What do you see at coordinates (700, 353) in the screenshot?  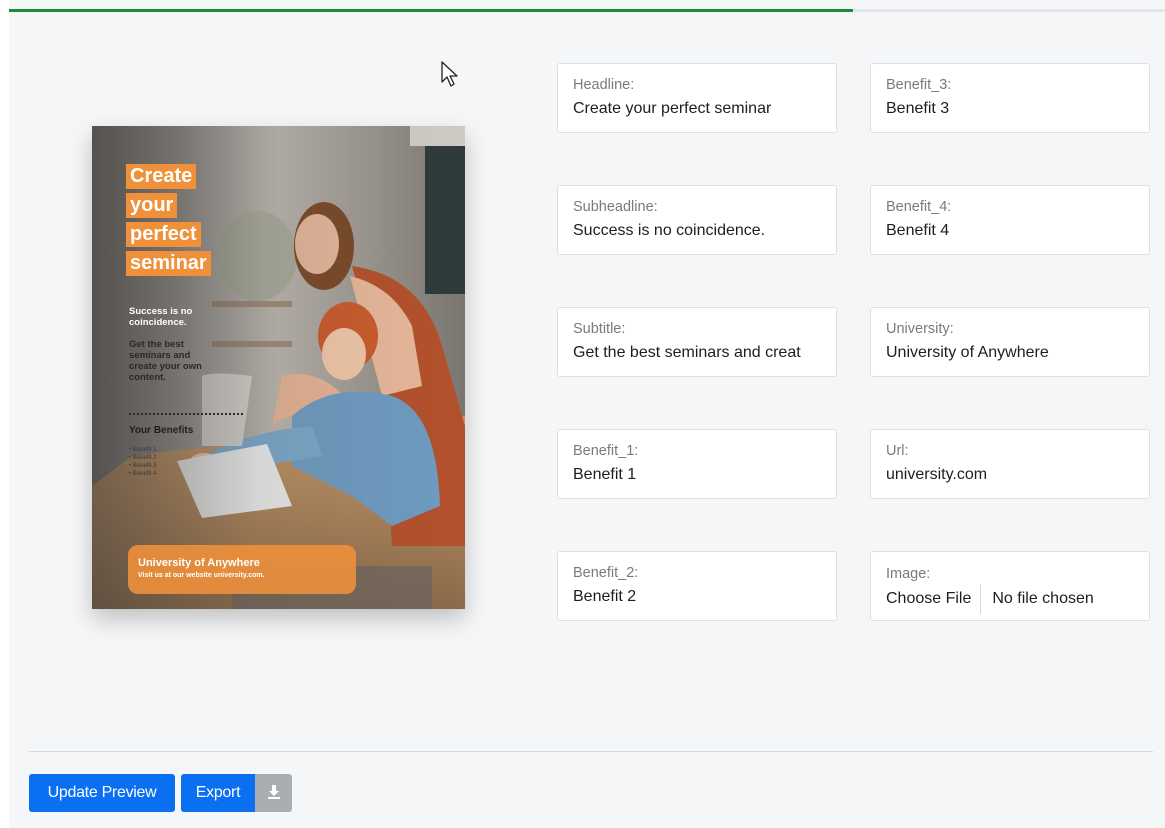 I see `subtitle-input: Get the best seminars and creat` at bounding box center [700, 353].